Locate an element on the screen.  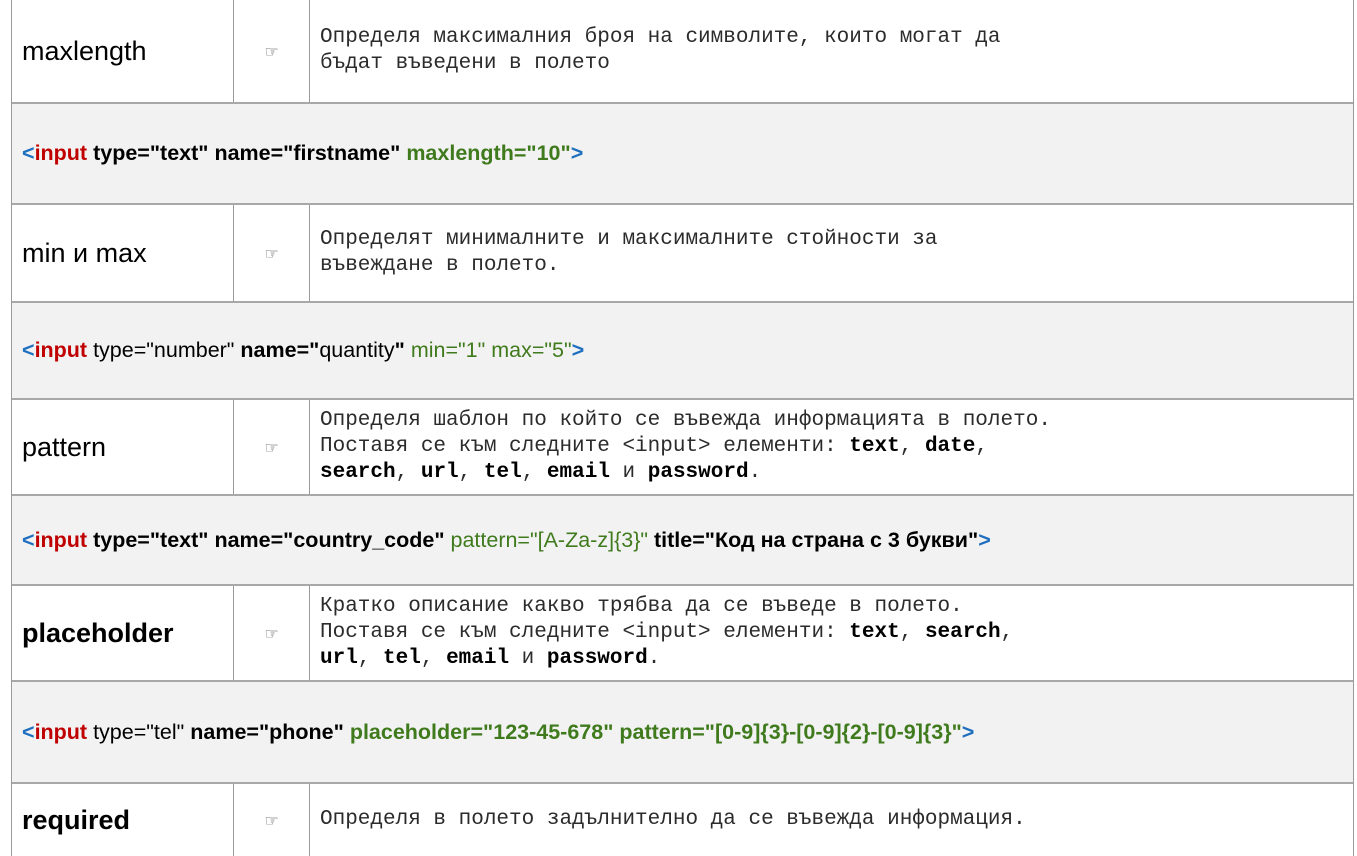
code-token: maxlength="10" is located at coordinates (488, 153).